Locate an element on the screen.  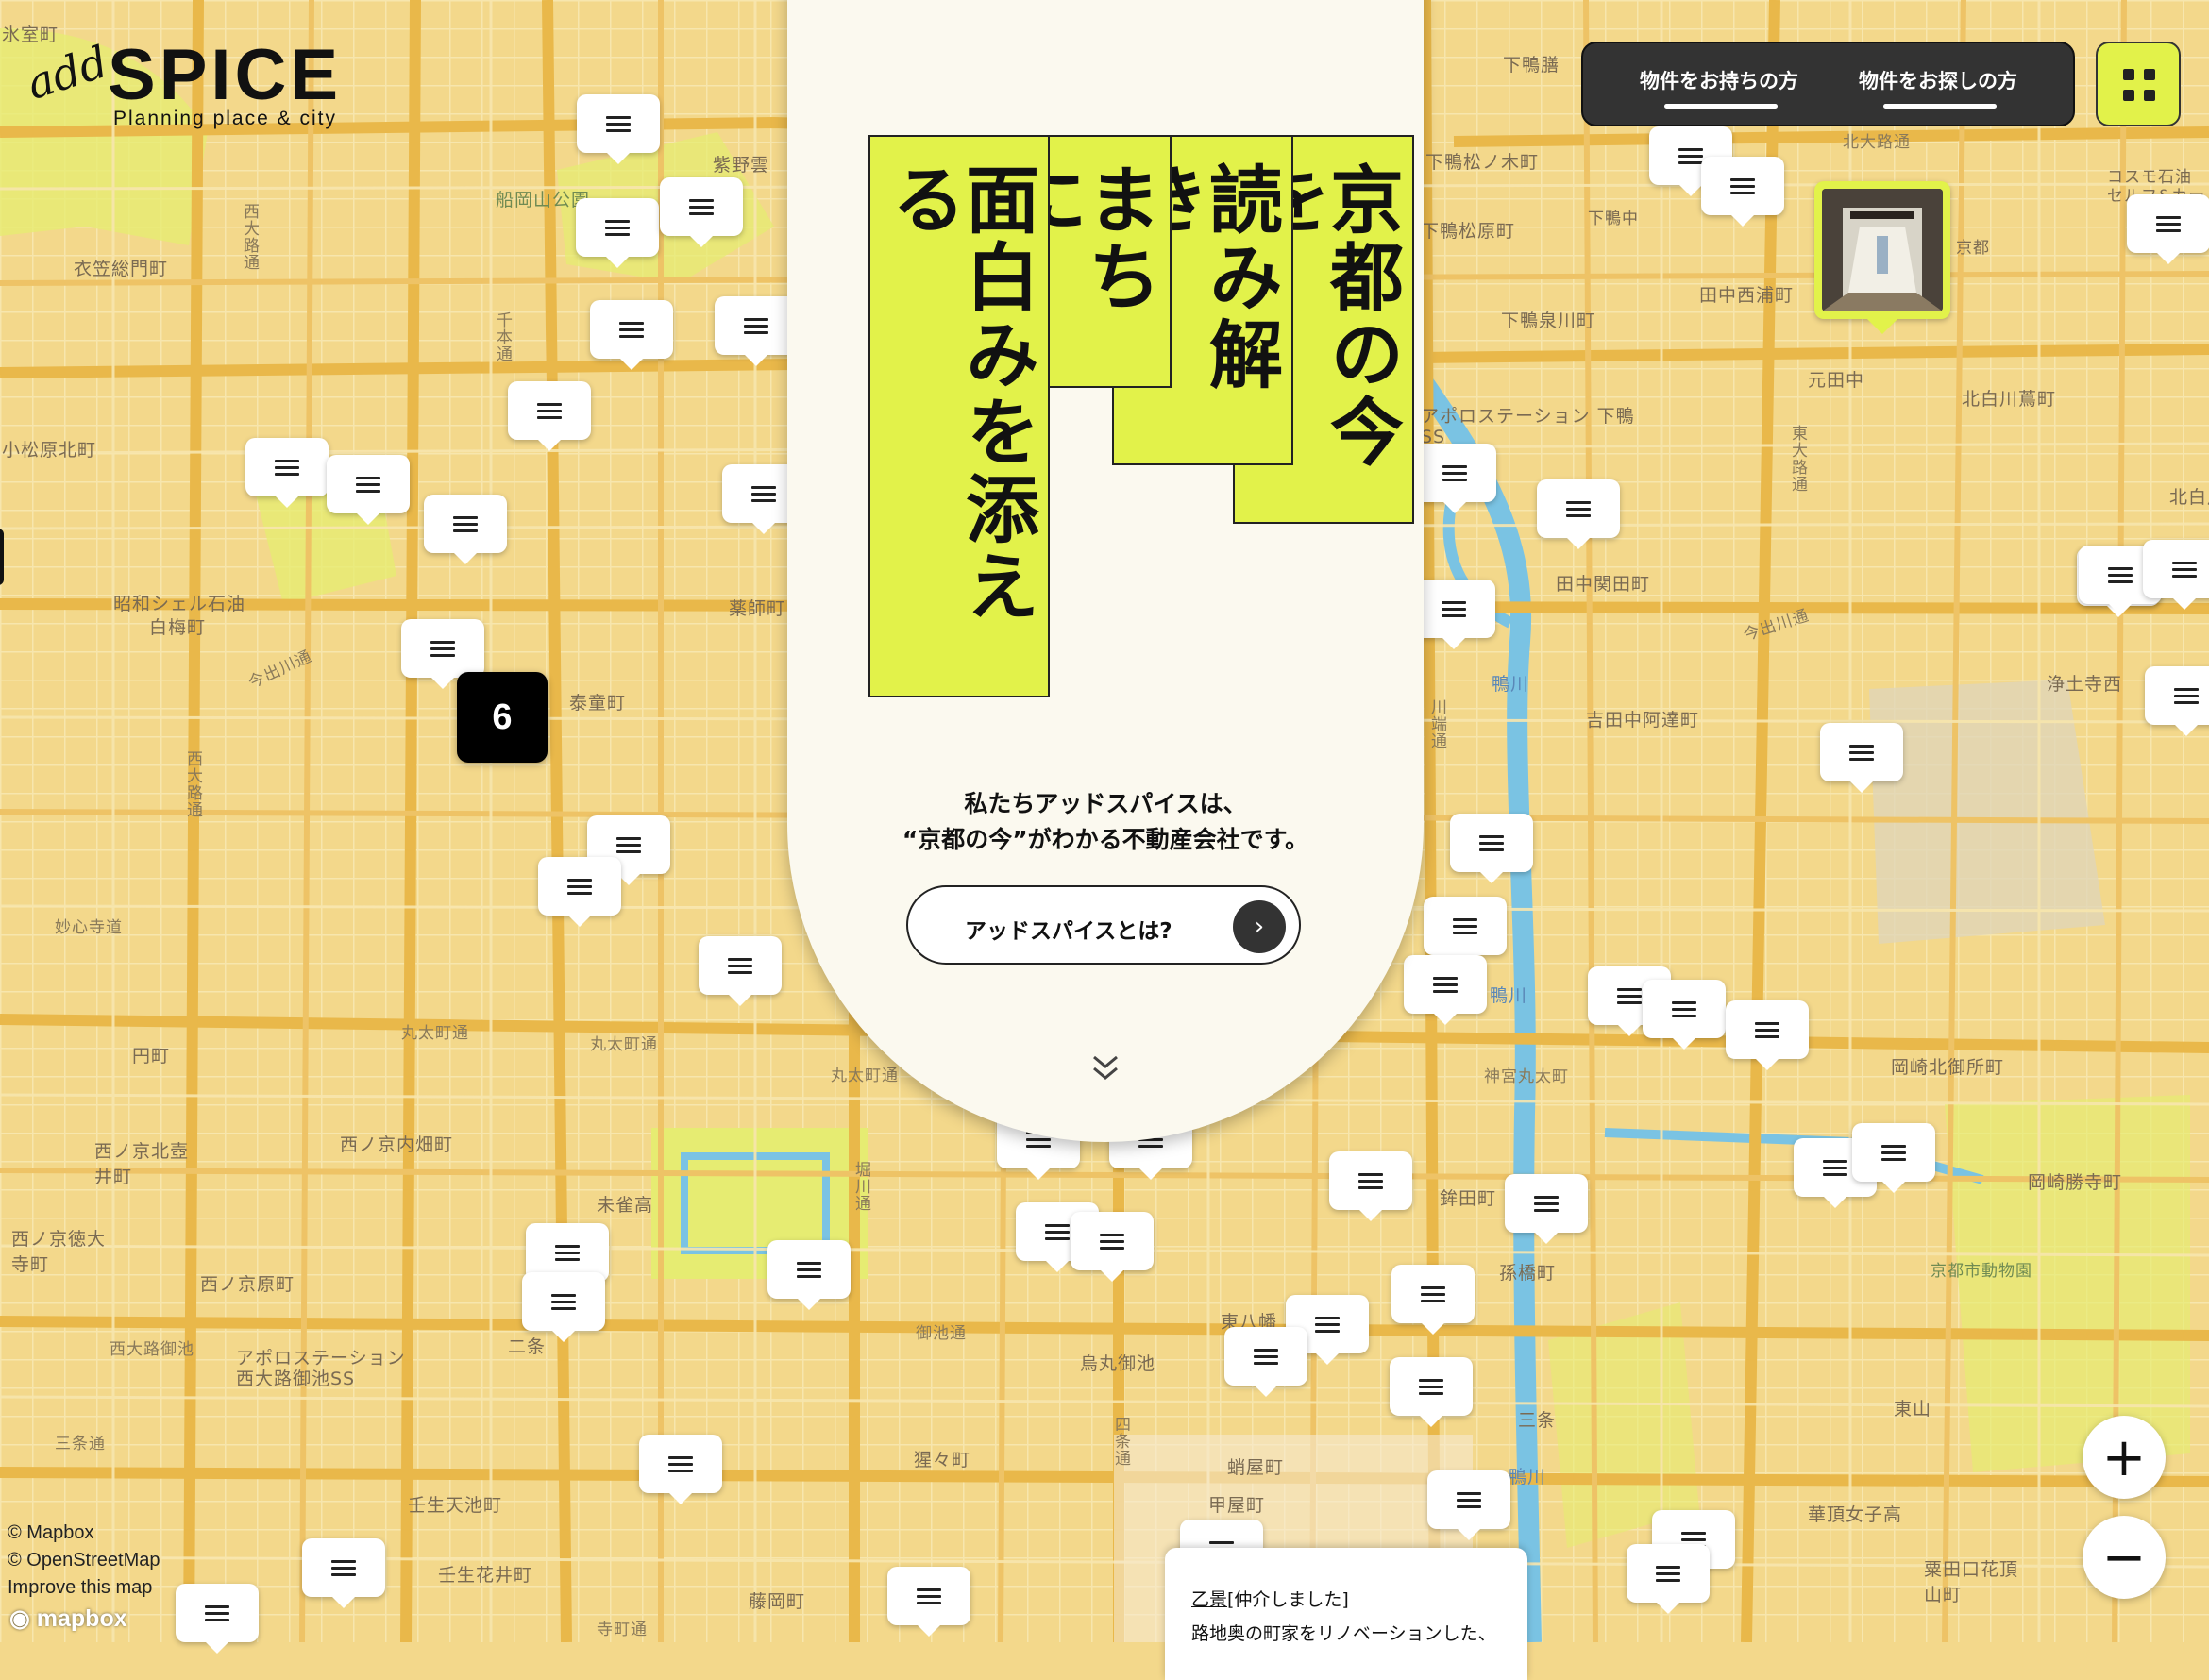
property-photo-marker is located at coordinates (1882, 257).